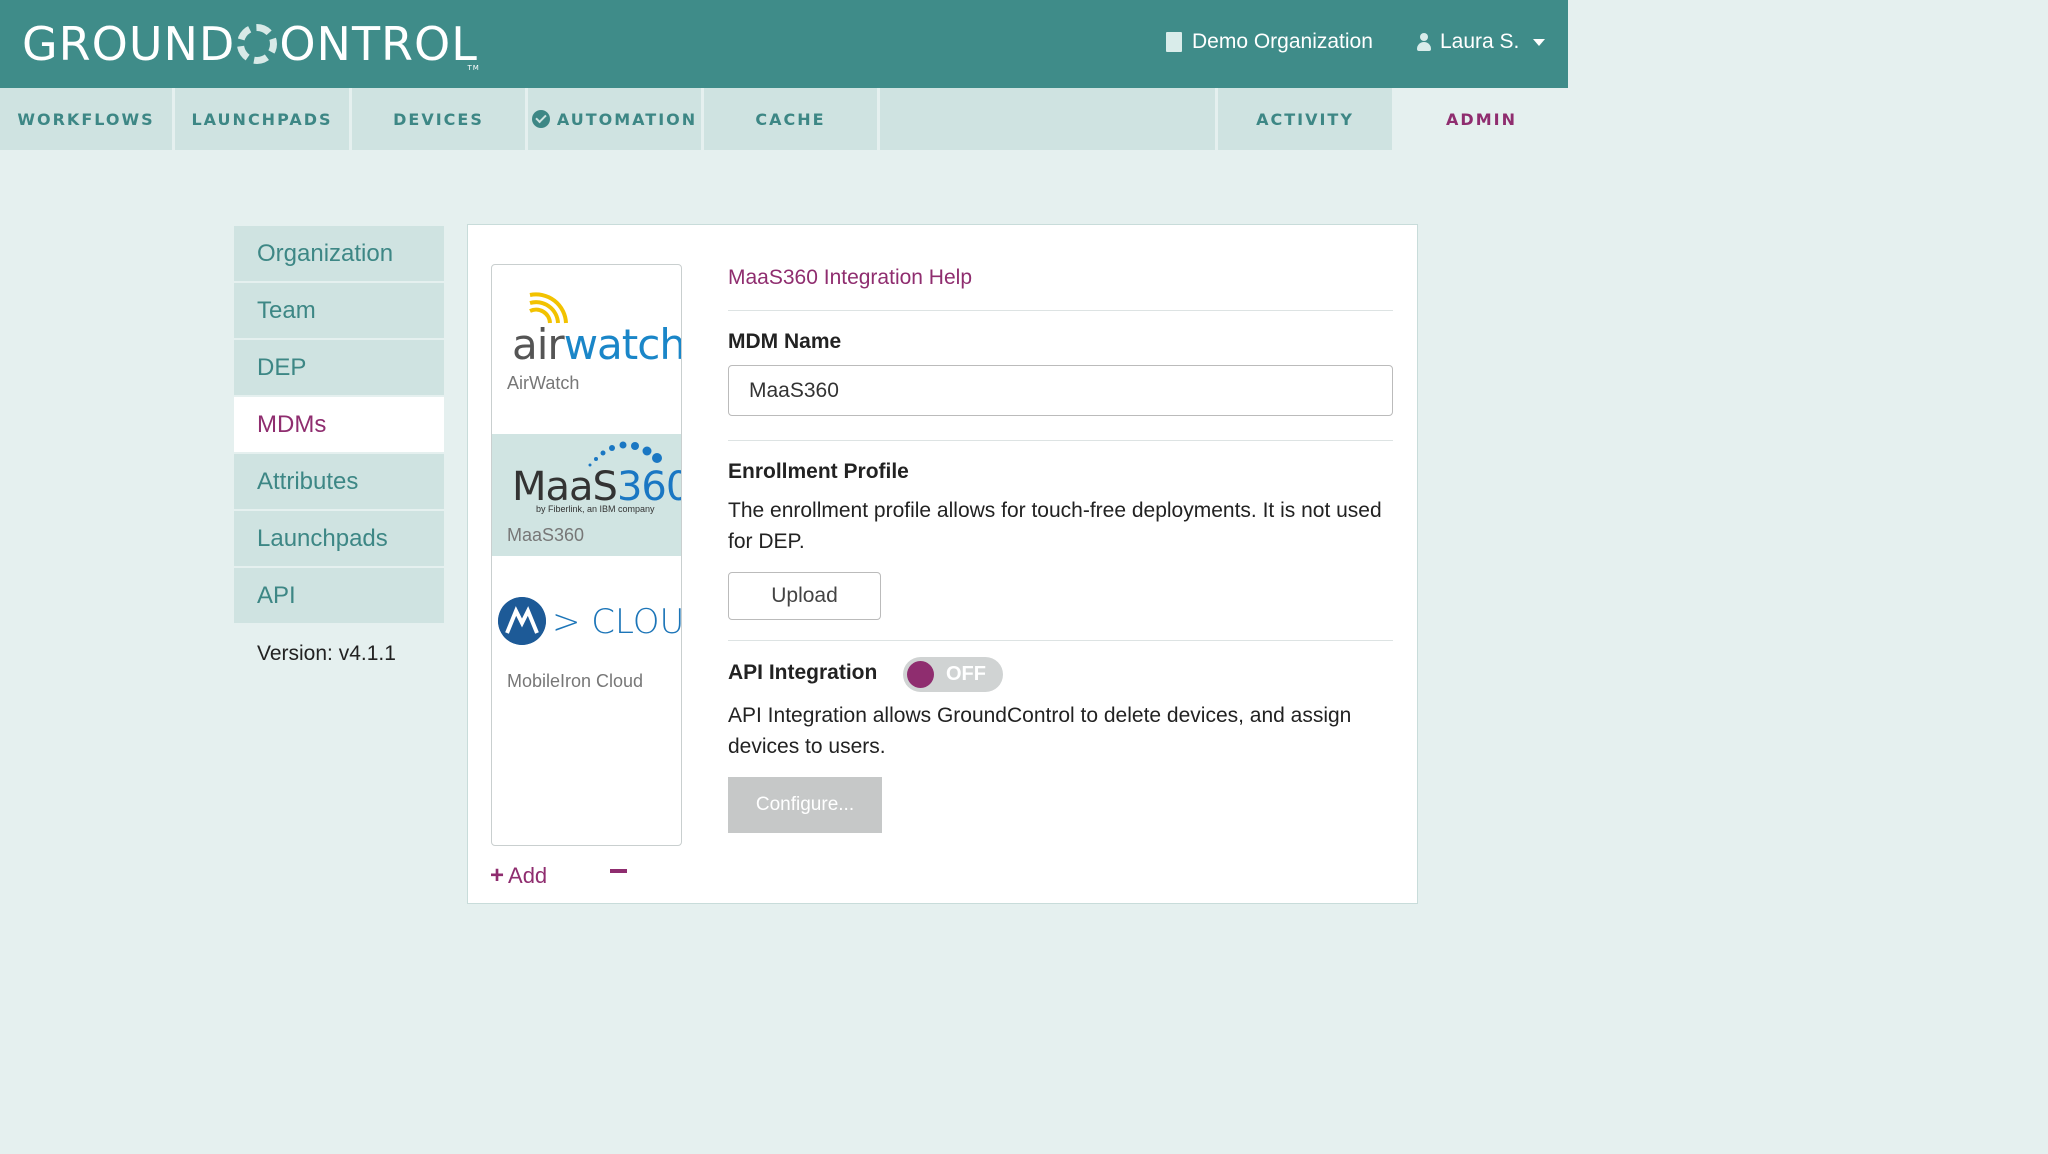  I want to click on sidebar-item-label: Attributes, so click(308, 481).